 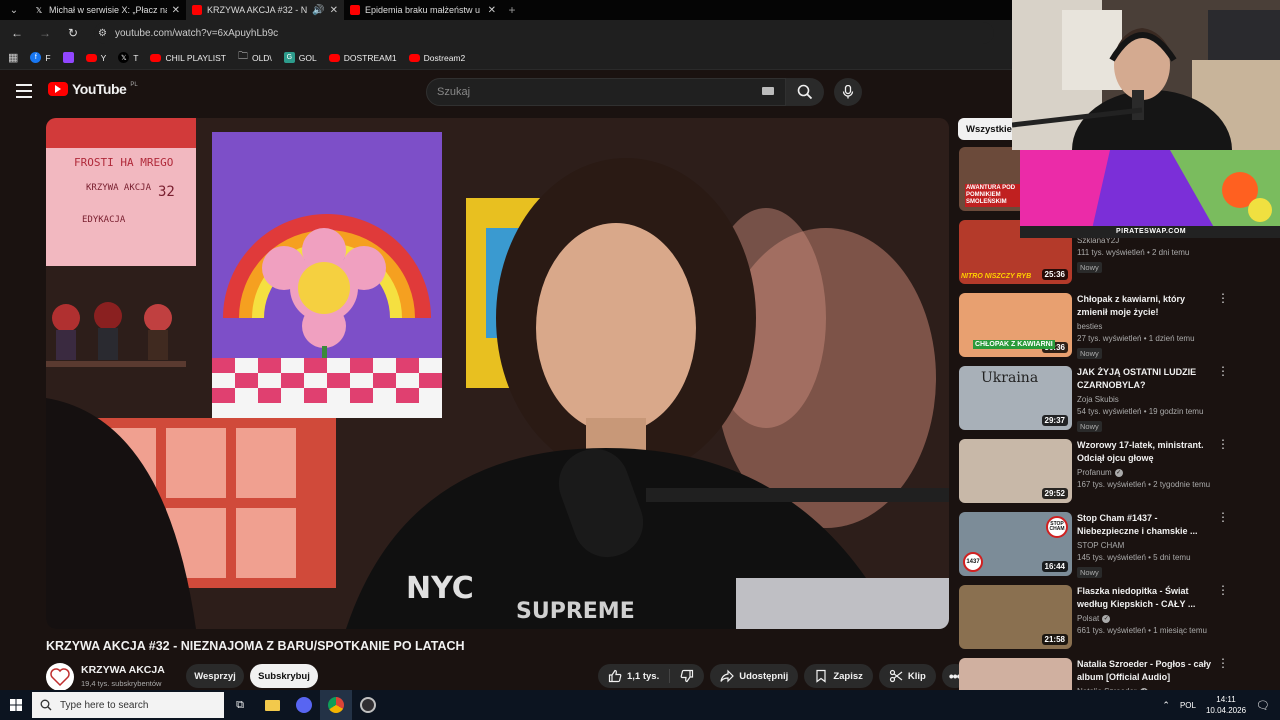 I want to click on browser-tab-2: KRZYWA AKCJA #32 - NIEZ 🔊 ✕, so click(x=265, y=10).